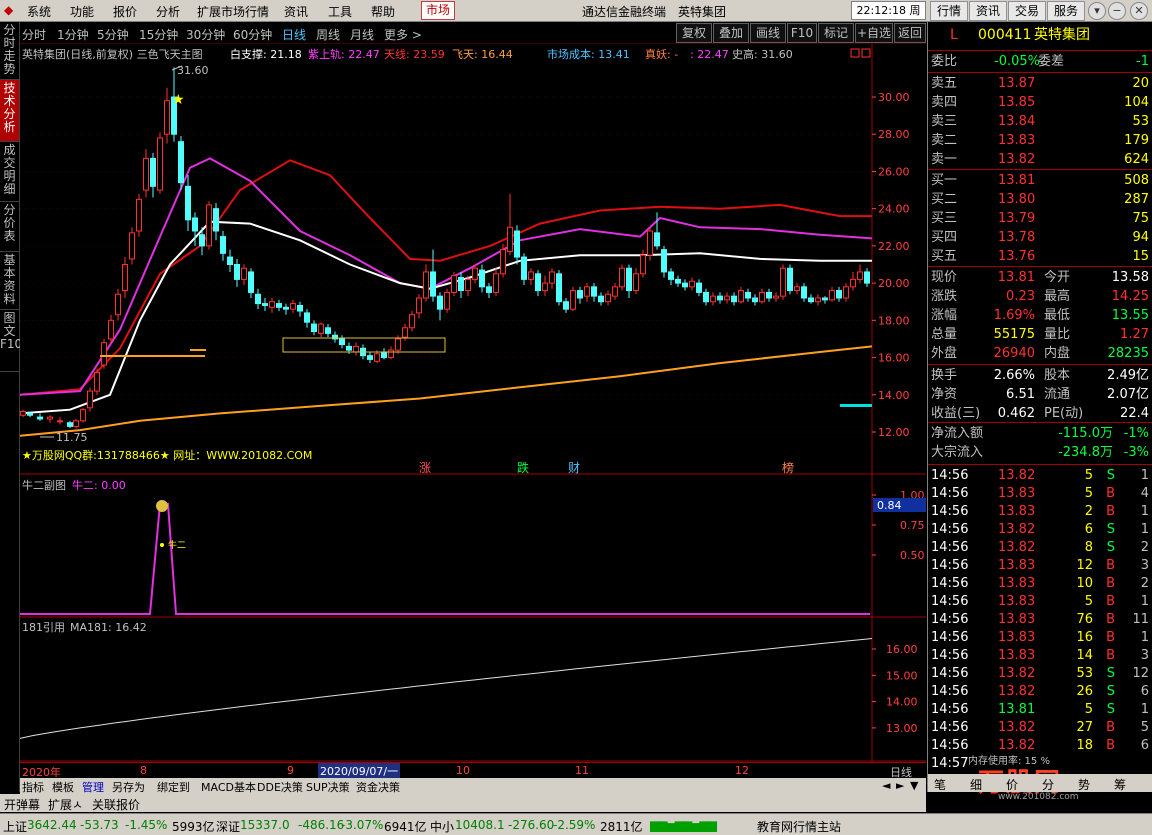 Image resolution: width=1152 pixels, height=835 pixels. Describe the element at coordinates (894, 320) in the screenshot. I see `price-tick: 18.00` at that location.